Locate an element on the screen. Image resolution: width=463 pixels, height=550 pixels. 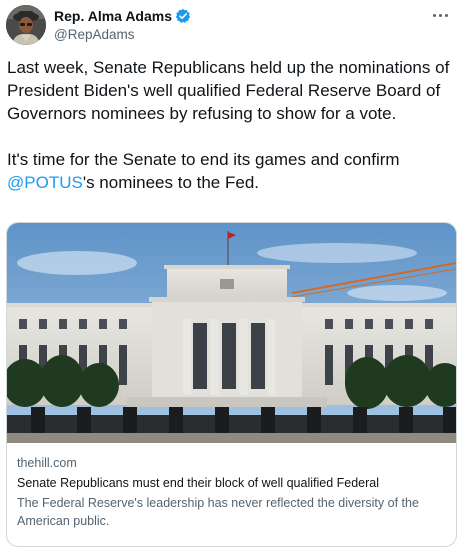
author-info: Rep. Alma Adams @RepAdams is located at coordinates (122, 24).